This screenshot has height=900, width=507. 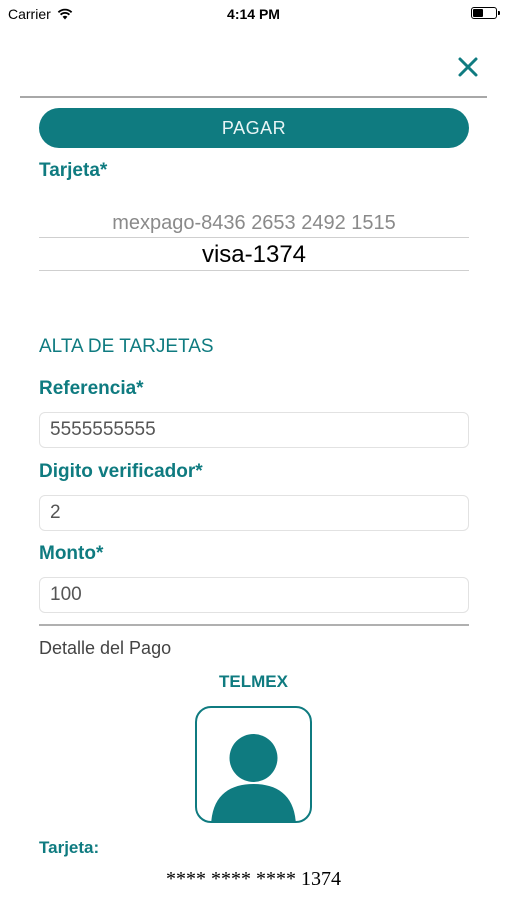 I want to click on battery-icon, so click(x=485, y=13).